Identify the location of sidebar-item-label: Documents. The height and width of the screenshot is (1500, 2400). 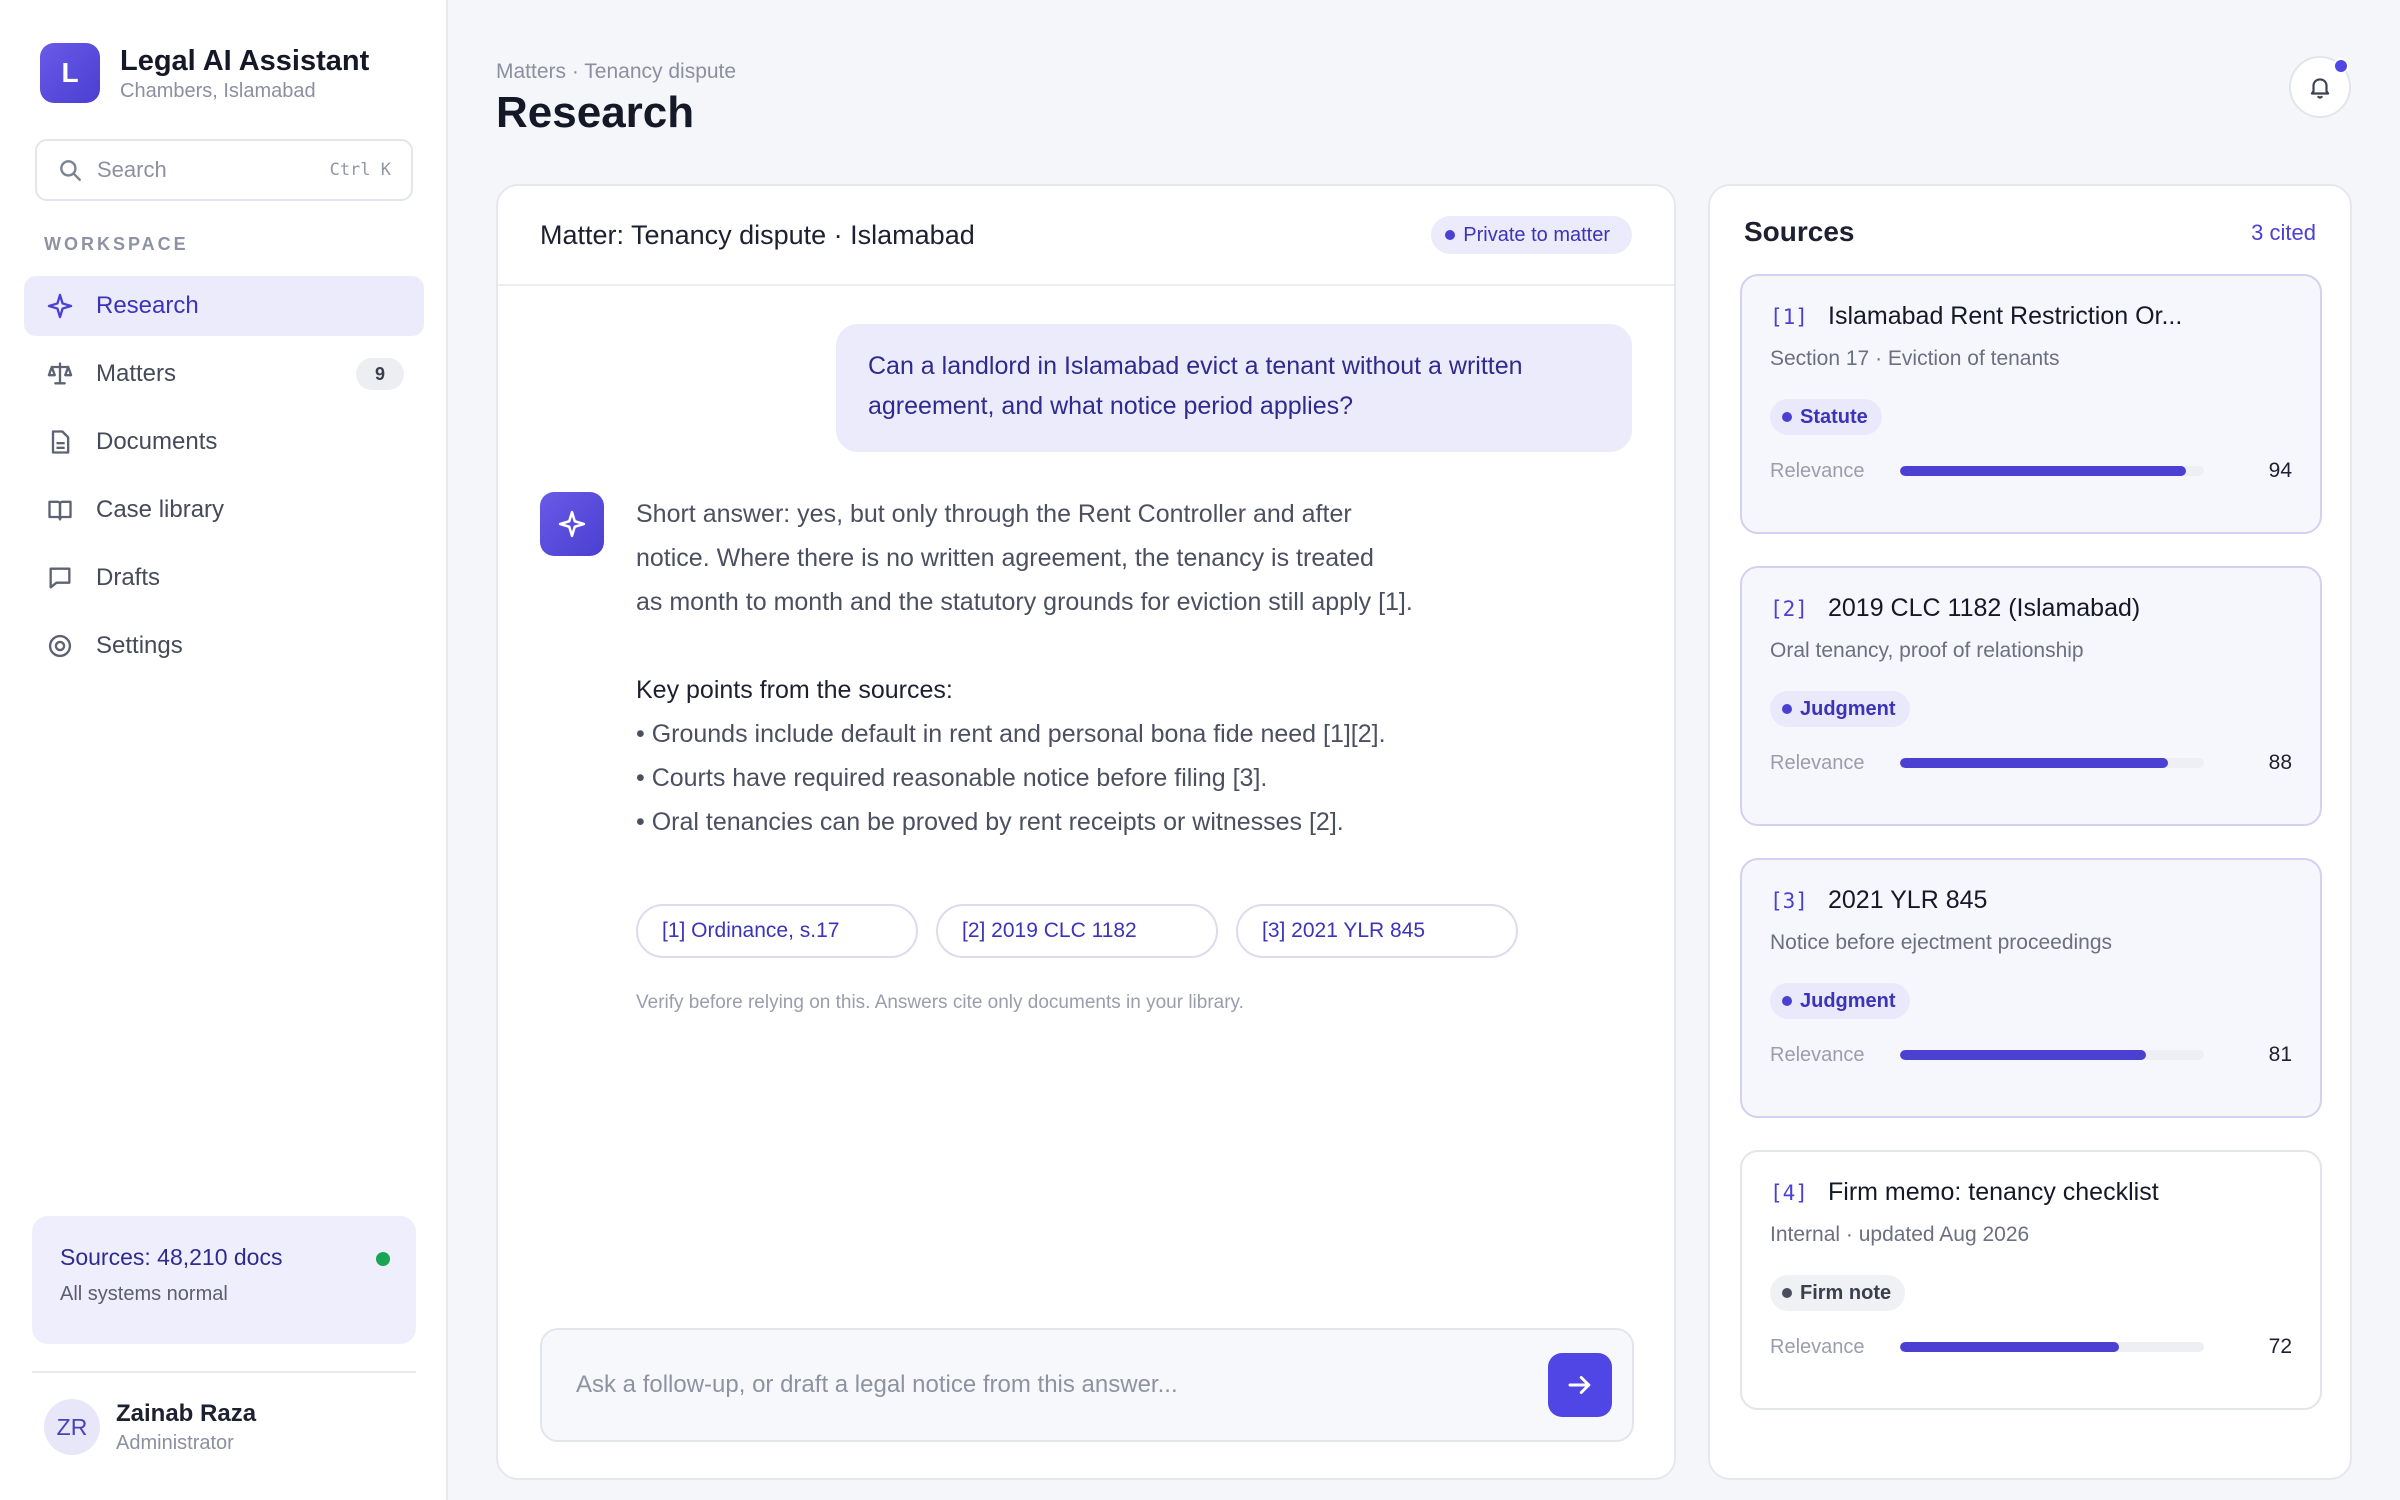
(157, 441).